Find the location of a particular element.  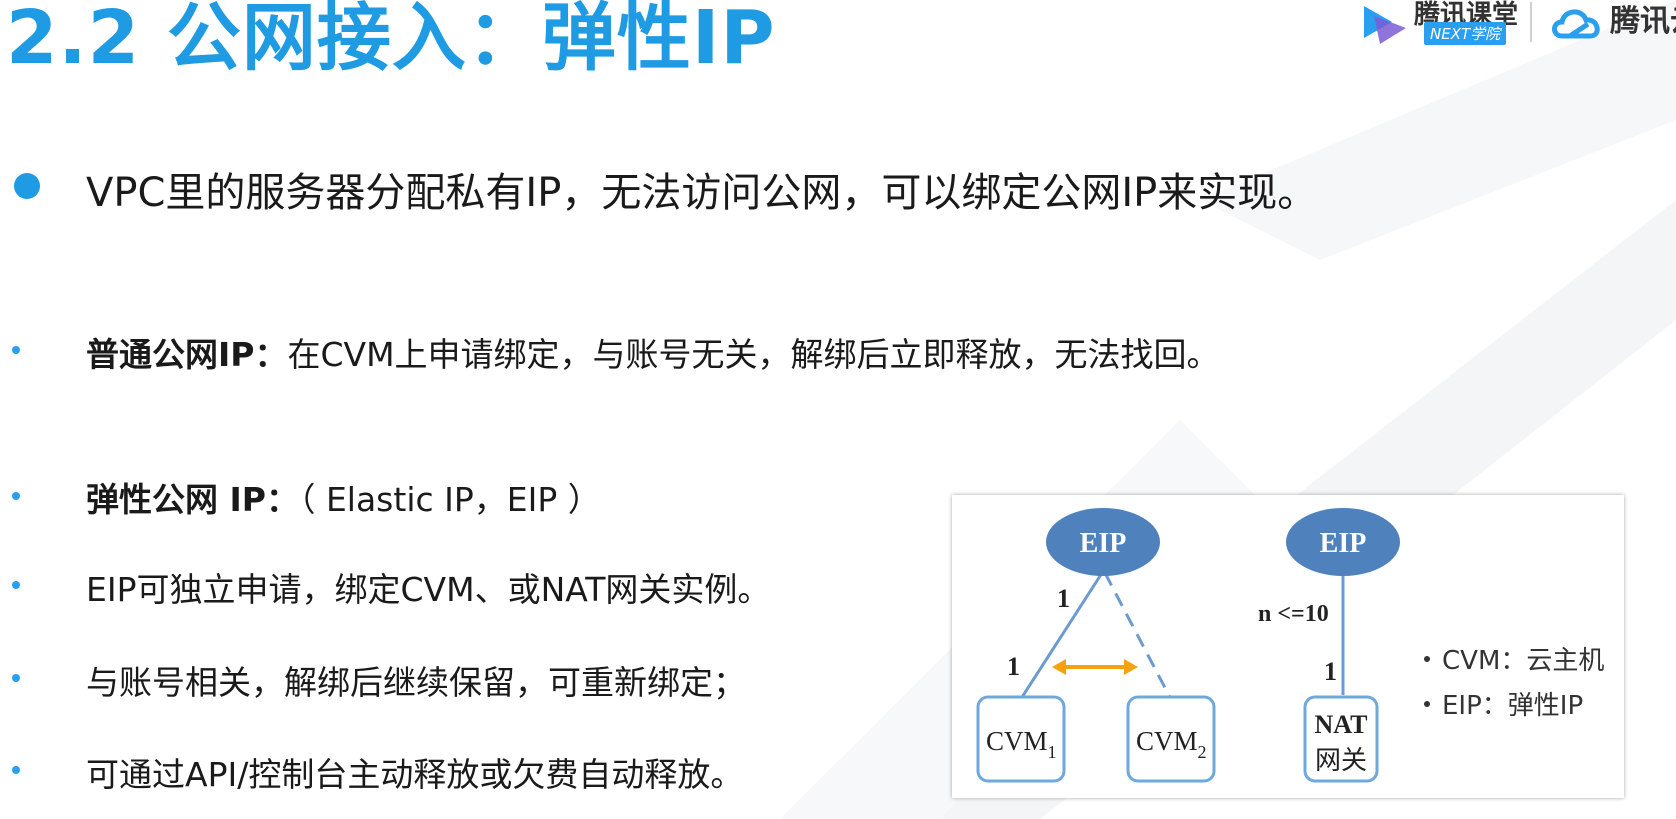

sub-bullet-1: 普通公网IP：在CVM上申请绑定，与账号无关，解绑后立即释放，无法找回。 is located at coordinates (653, 352).